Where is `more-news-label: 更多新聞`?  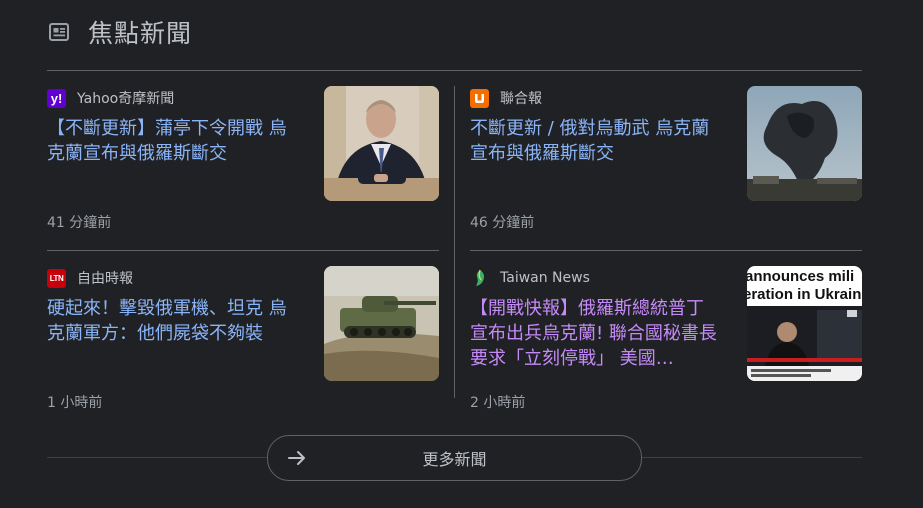
more-news-label: 更多新聞 is located at coordinates (454, 459).